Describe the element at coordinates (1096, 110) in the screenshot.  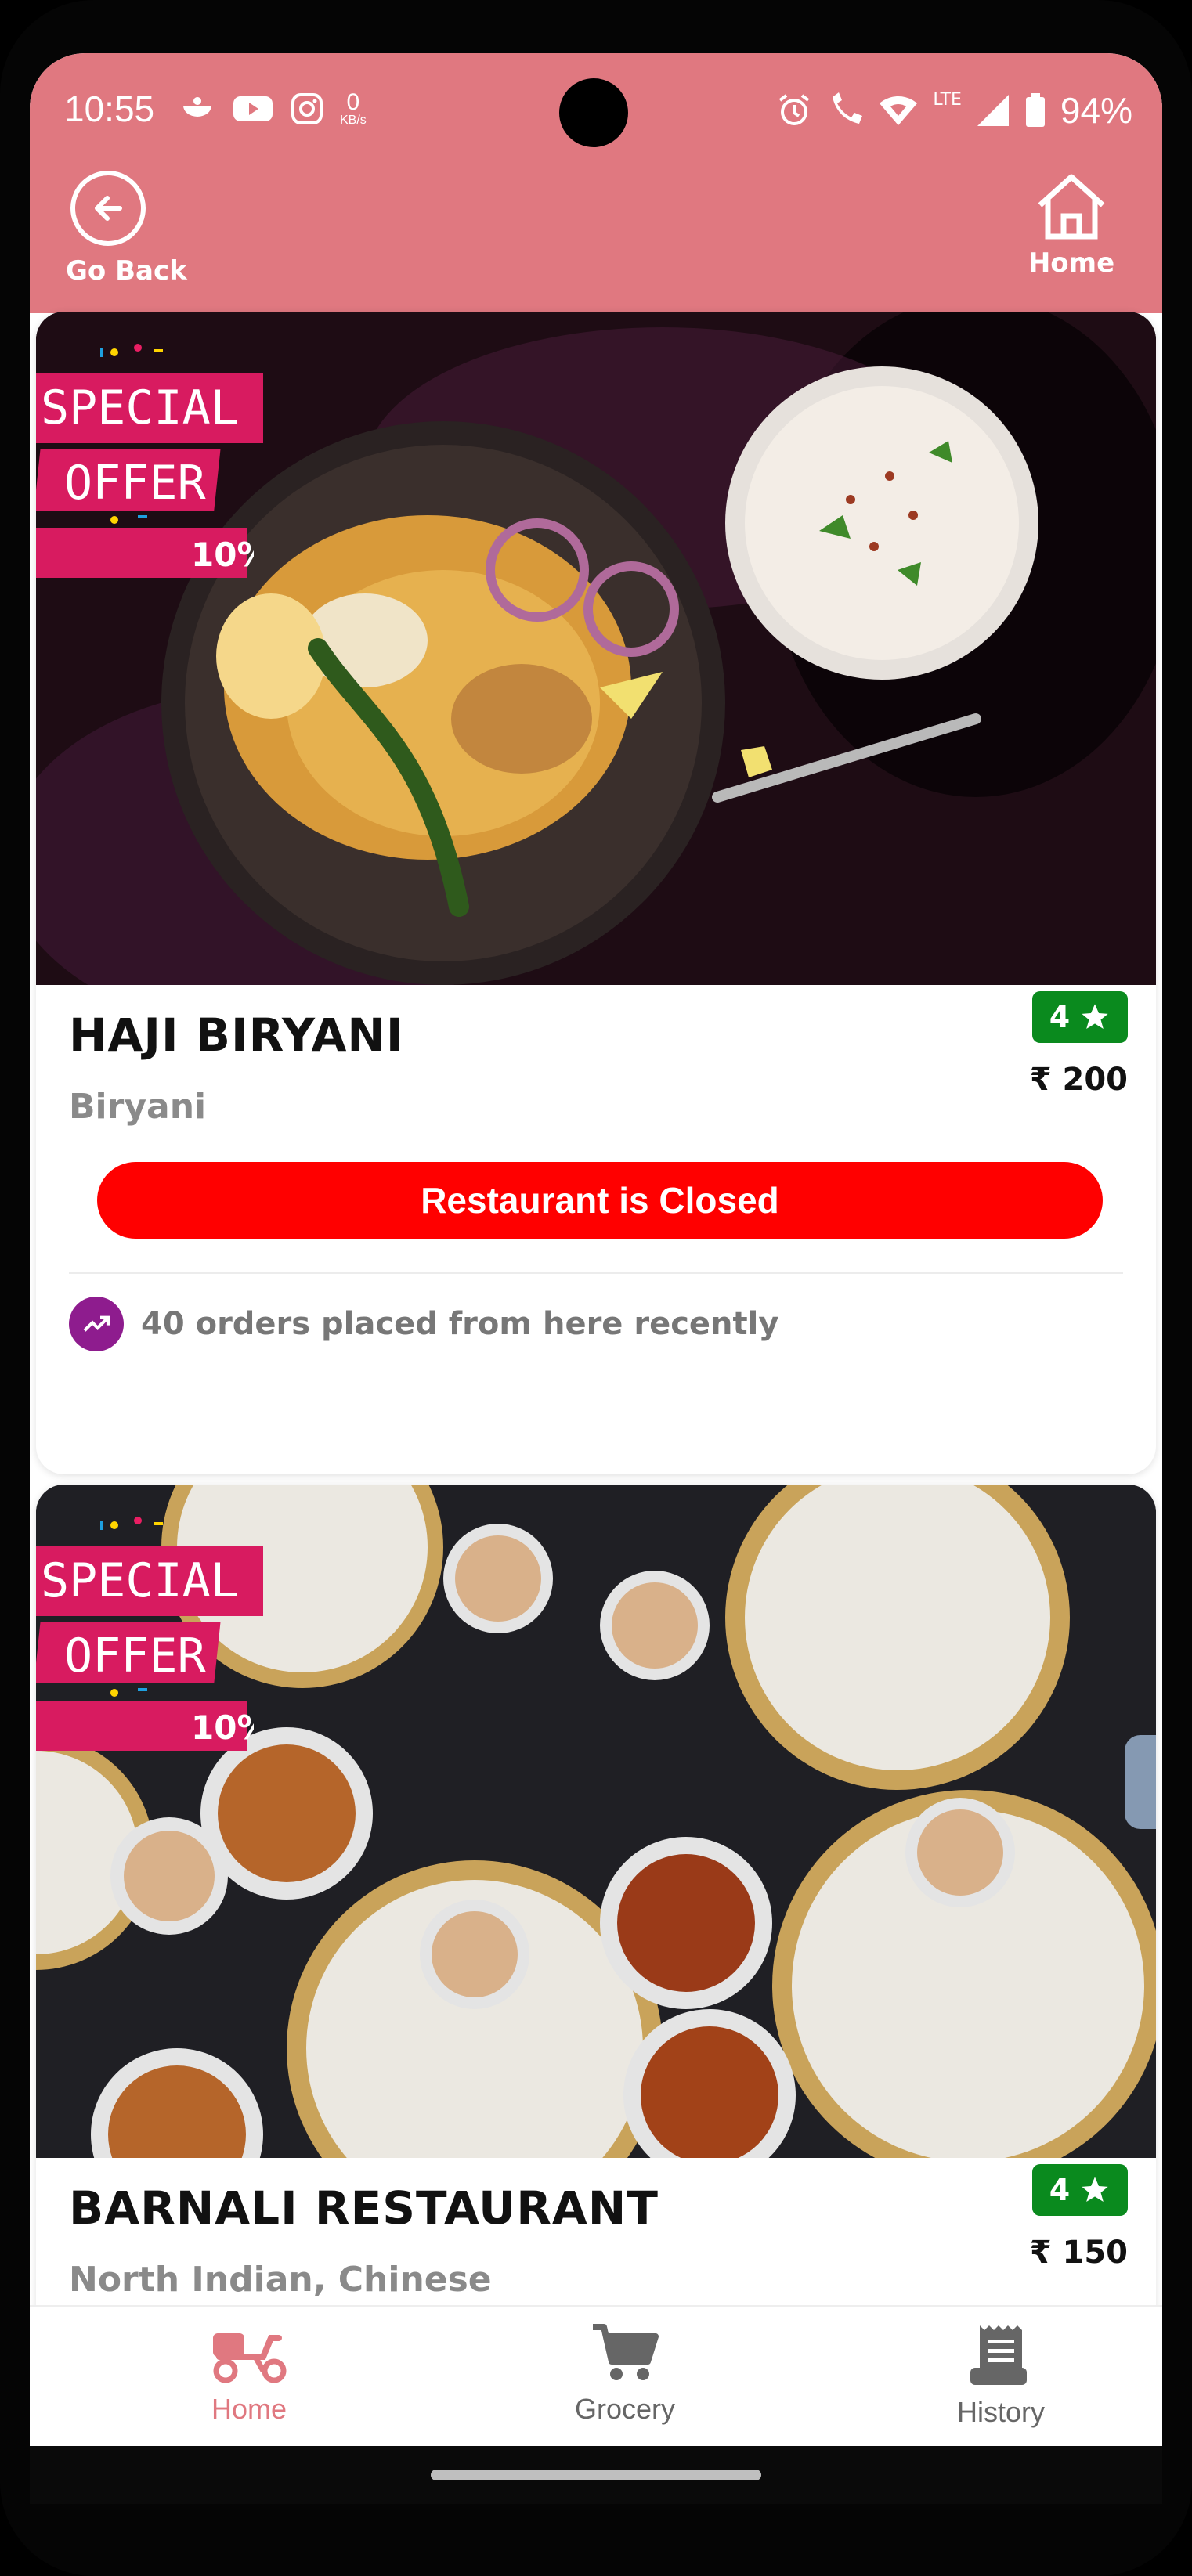
I see `battery-percent: 94%` at that location.